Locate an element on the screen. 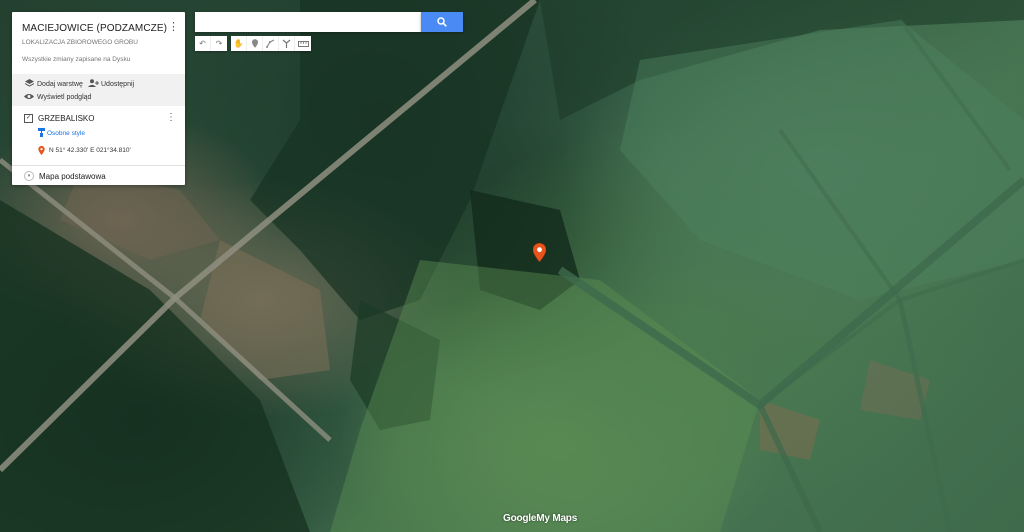 This screenshot has width=1024, height=532. search-icon is located at coordinates (442, 22).